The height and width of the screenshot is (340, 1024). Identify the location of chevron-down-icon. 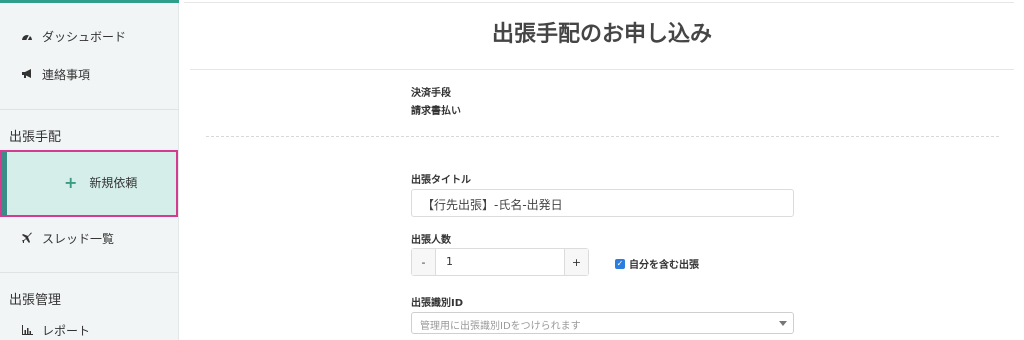
(783, 323).